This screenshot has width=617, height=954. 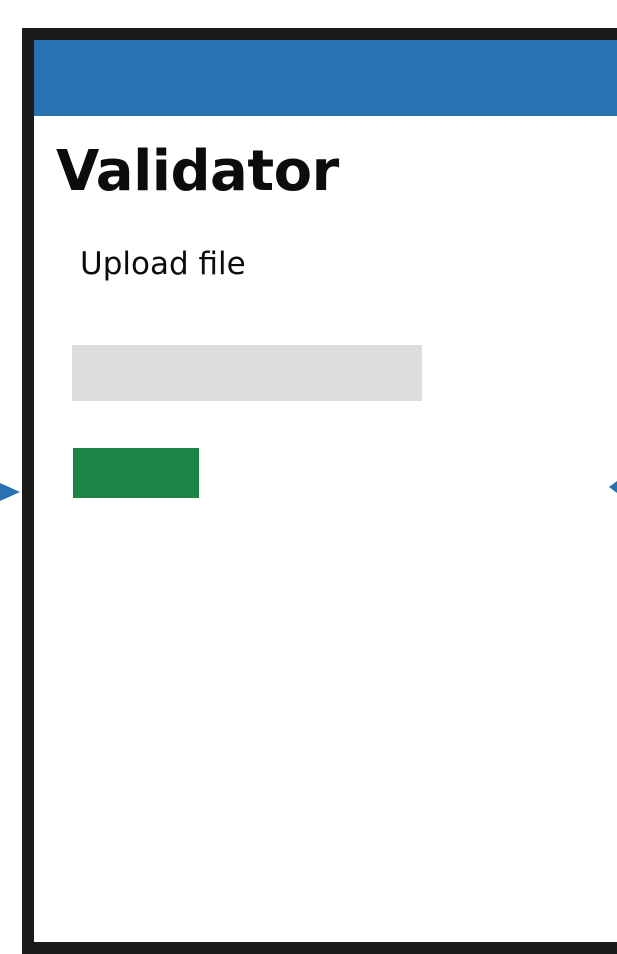 What do you see at coordinates (197, 171) in the screenshot?
I see `page-title: Validator` at bounding box center [197, 171].